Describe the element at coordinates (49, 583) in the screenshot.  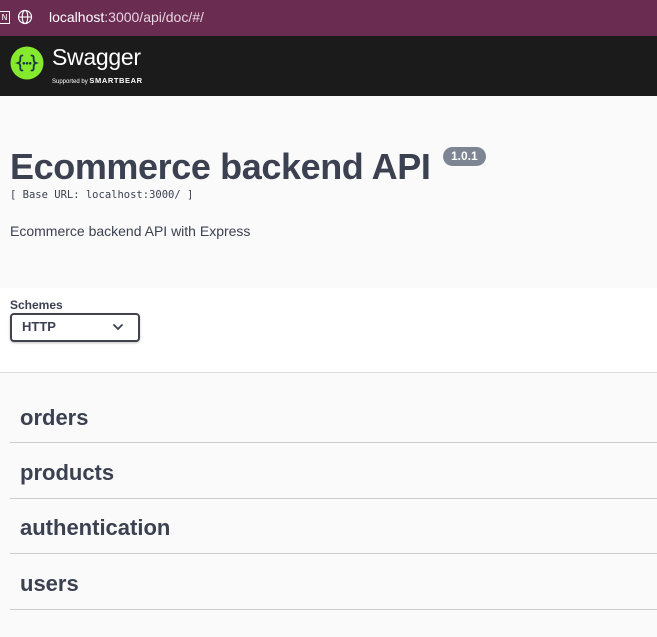
I see `tag-label-users: users` at that location.